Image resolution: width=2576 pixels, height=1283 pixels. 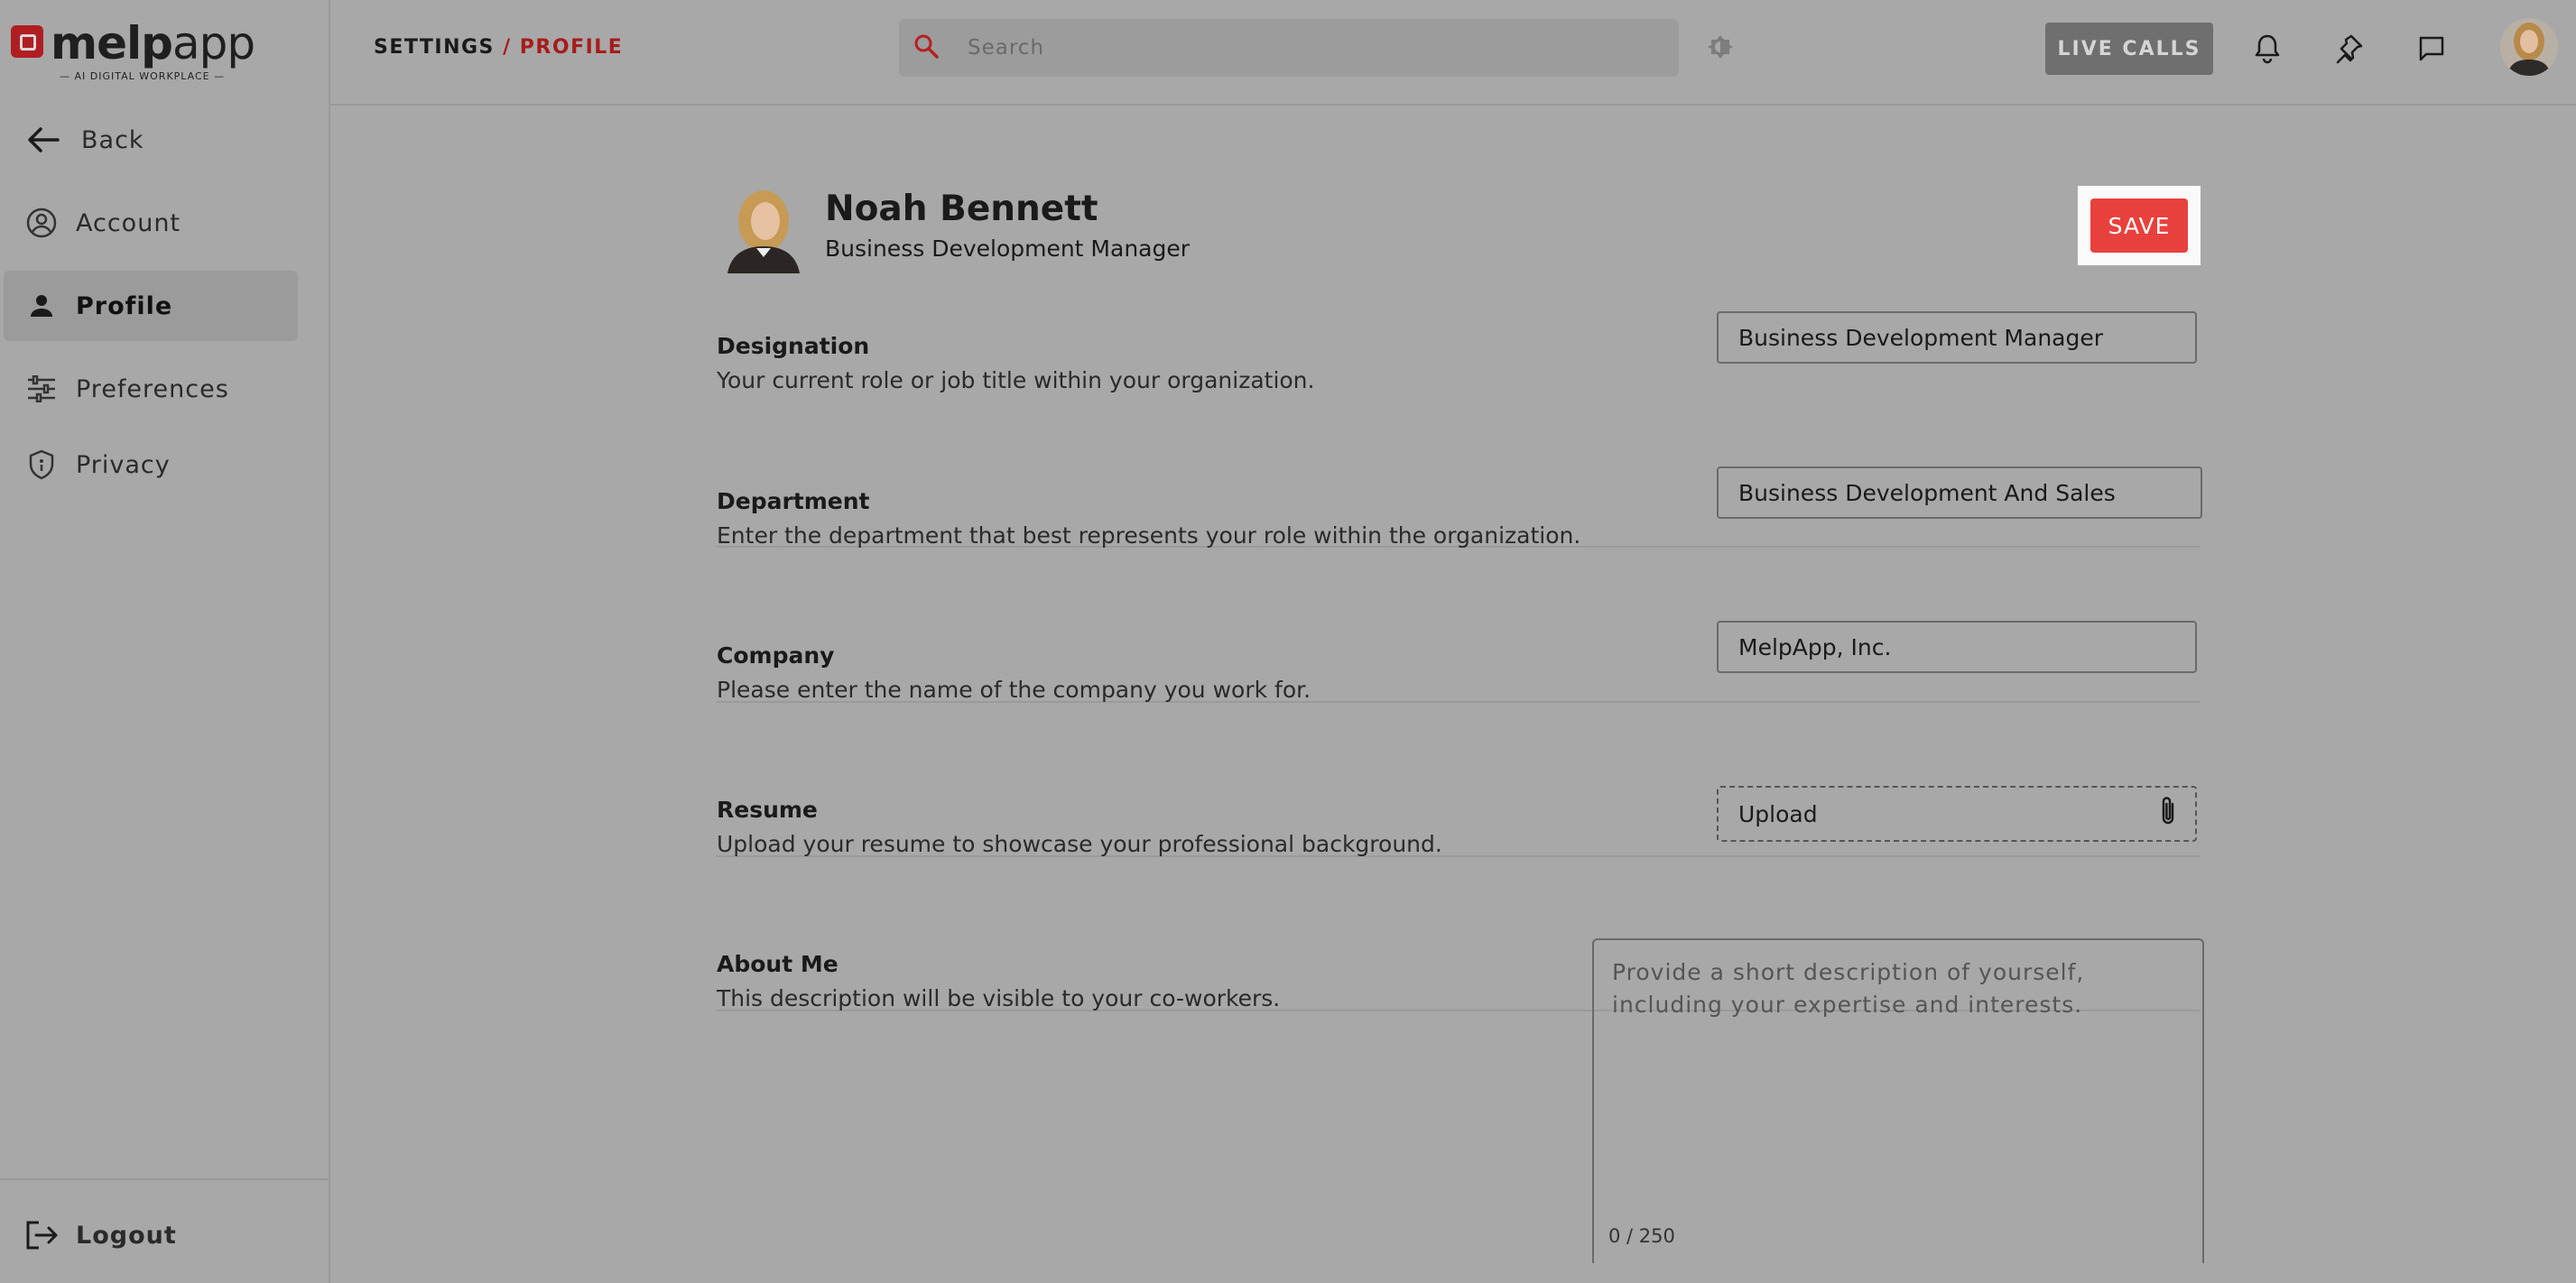 I want to click on designation-field, so click(x=1957, y=338).